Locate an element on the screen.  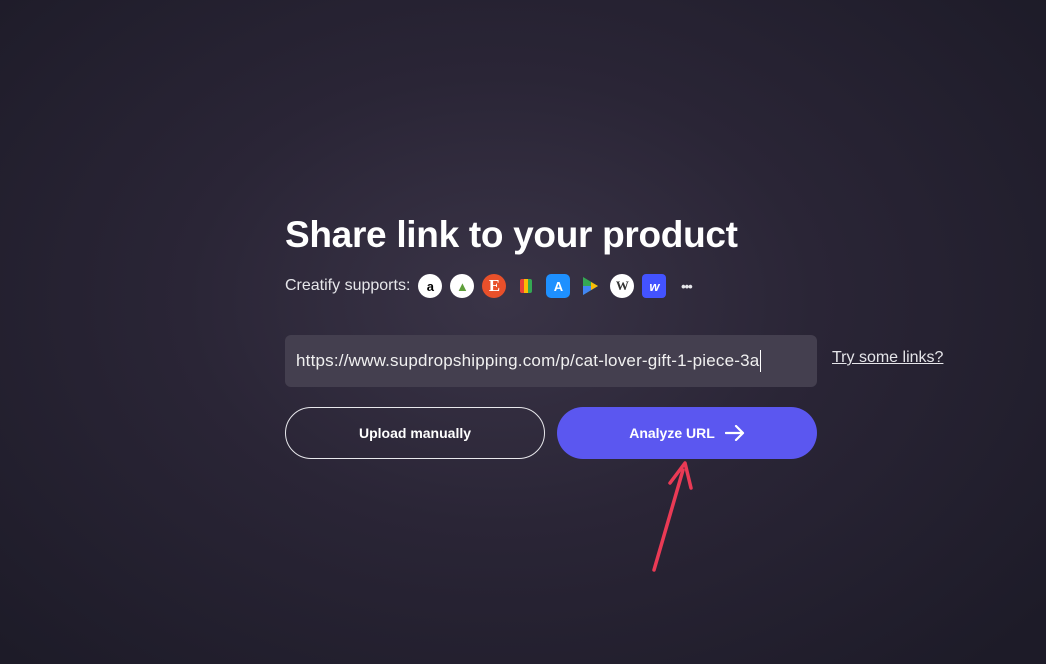
analyze-label: Analyze URL is located at coordinates (672, 433).